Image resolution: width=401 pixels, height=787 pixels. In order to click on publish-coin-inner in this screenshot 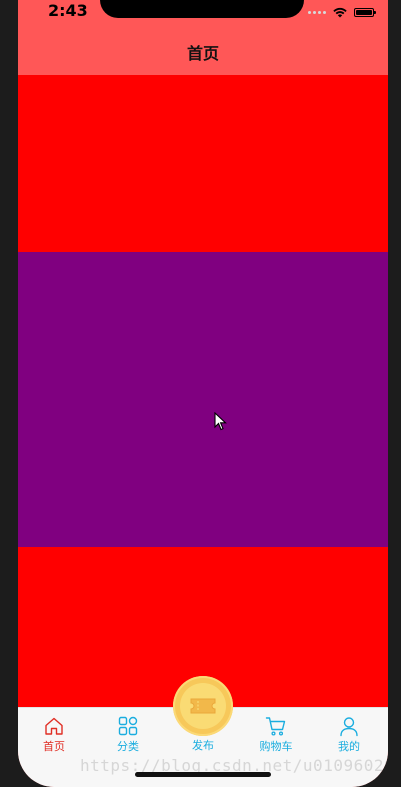, I will do `click(203, 706)`.